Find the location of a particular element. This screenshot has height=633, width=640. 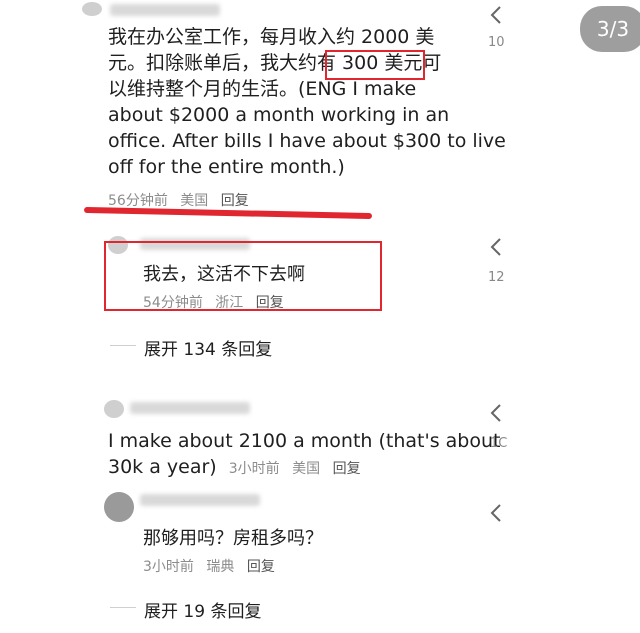

timestamp: 54分钟前 is located at coordinates (173, 303).